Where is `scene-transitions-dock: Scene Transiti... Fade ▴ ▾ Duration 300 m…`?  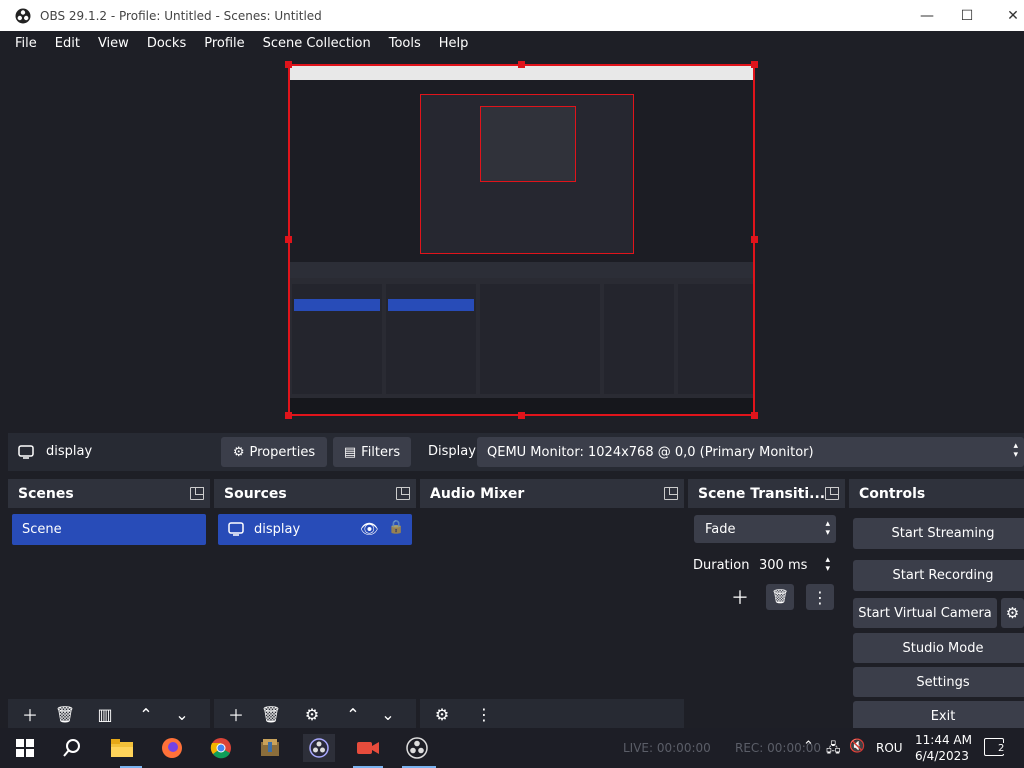 scene-transitions-dock: Scene Transiti... Fade ▴ ▾ Duration 300 m… is located at coordinates (766, 604).